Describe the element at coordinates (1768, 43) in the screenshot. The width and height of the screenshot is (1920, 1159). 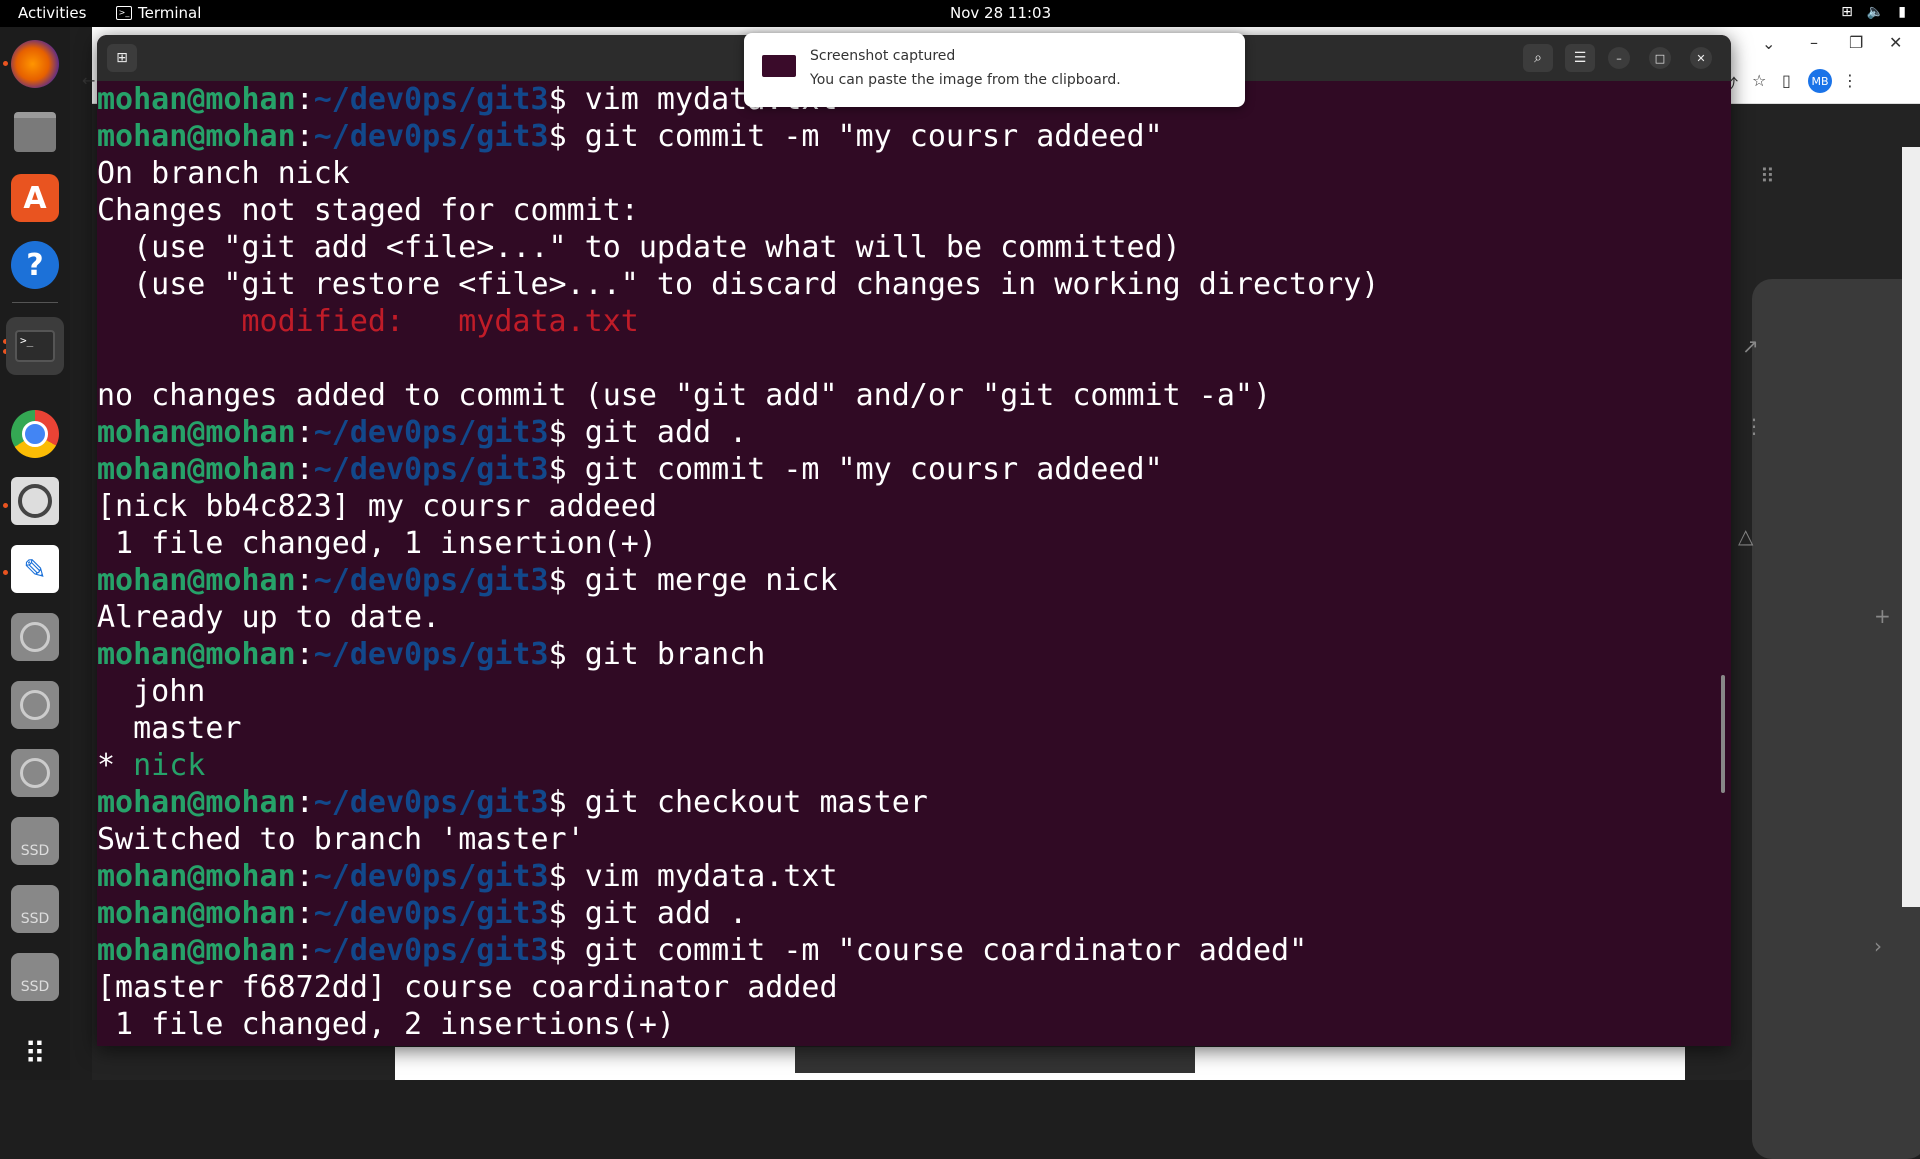
I see `chevron-down-icon: ⌄` at that location.